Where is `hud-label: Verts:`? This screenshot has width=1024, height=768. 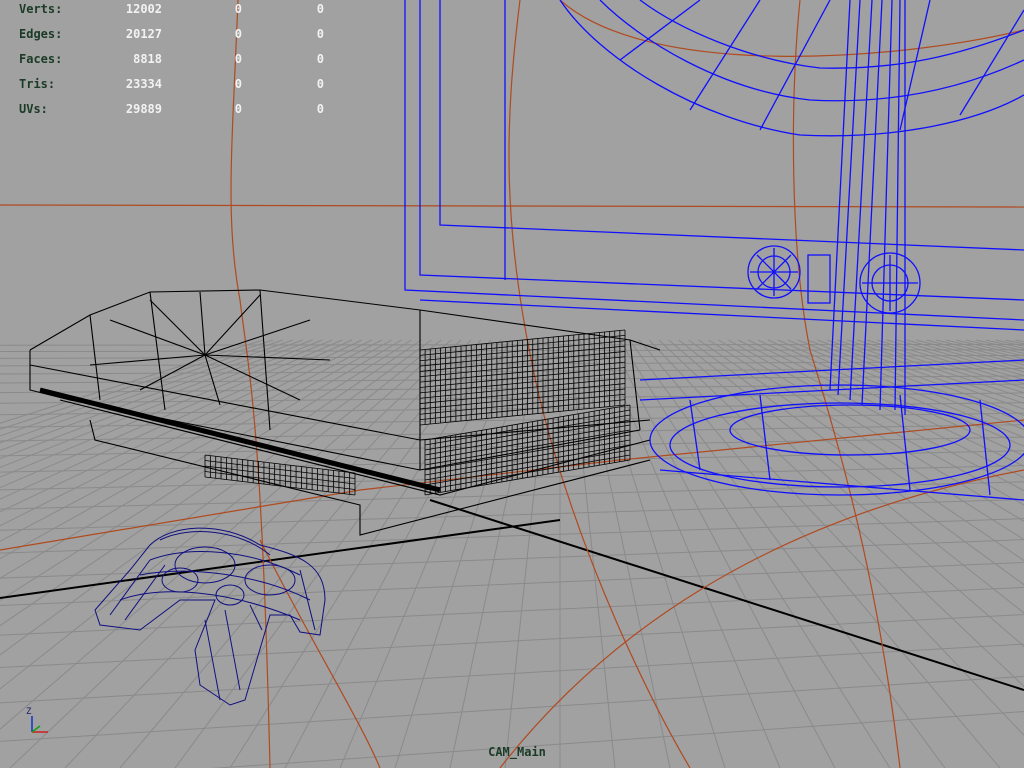 hud-label: Verts: is located at coordinates (41, 9).